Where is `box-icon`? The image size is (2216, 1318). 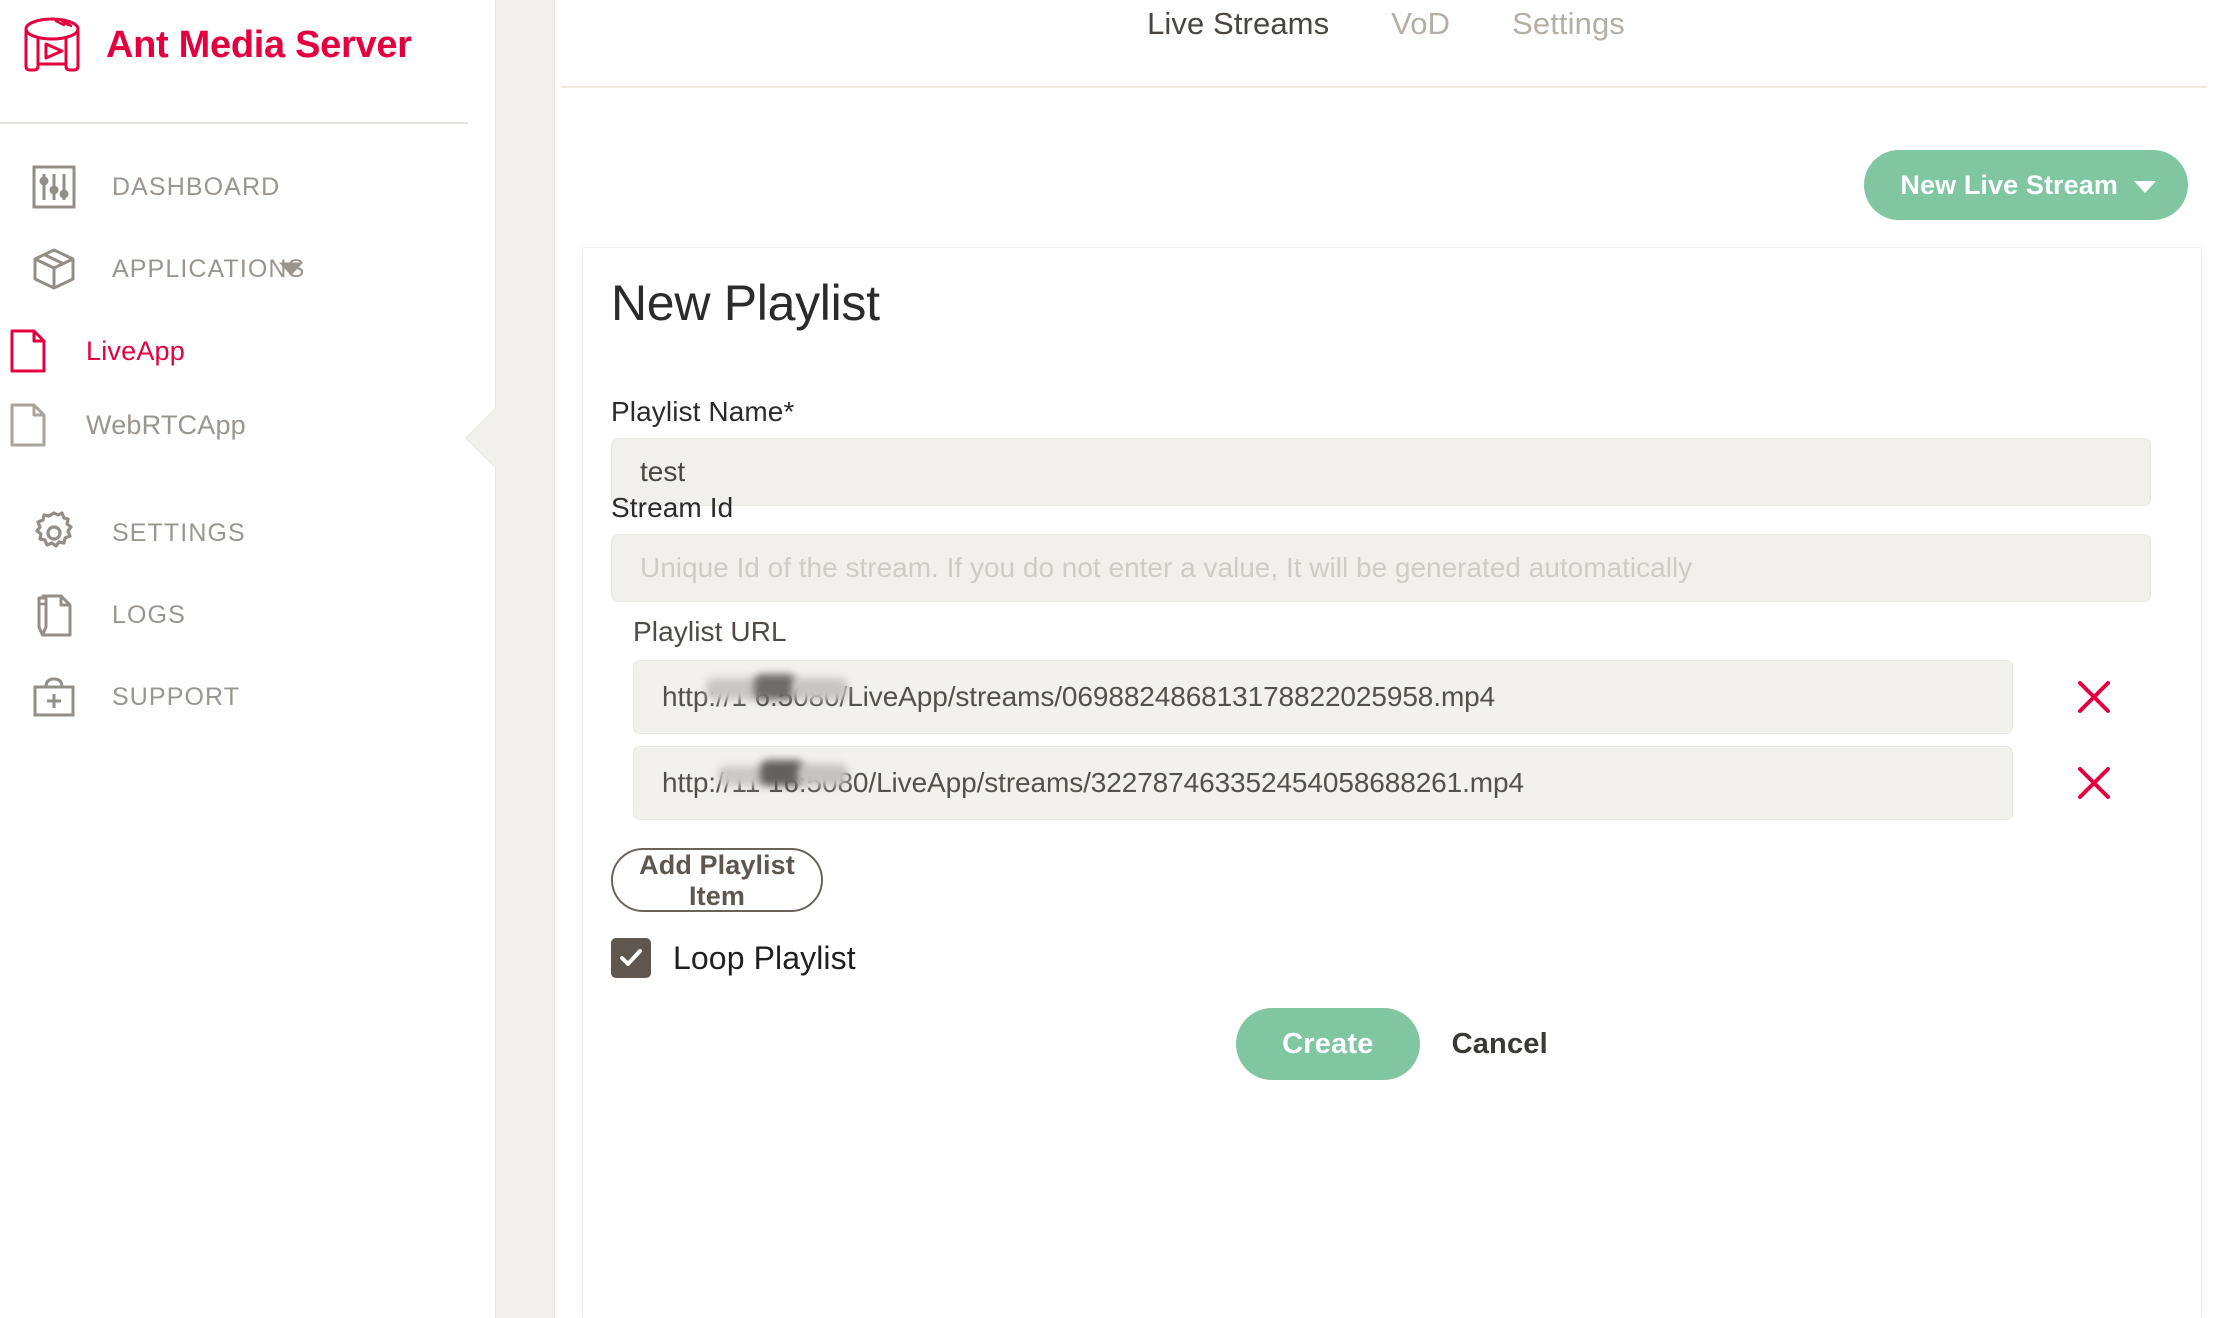 box-icon is located at coordinates (54, 269).